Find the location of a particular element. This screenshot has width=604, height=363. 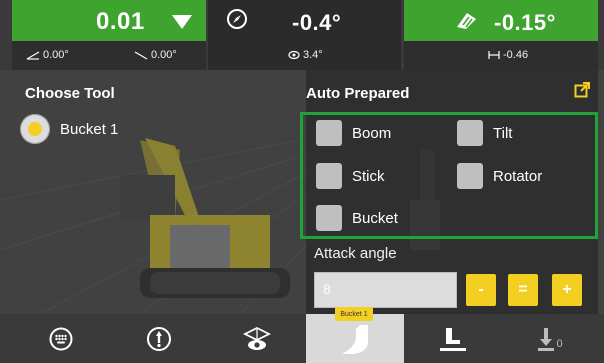

reset-button: = is located at coordinates (523, 290).